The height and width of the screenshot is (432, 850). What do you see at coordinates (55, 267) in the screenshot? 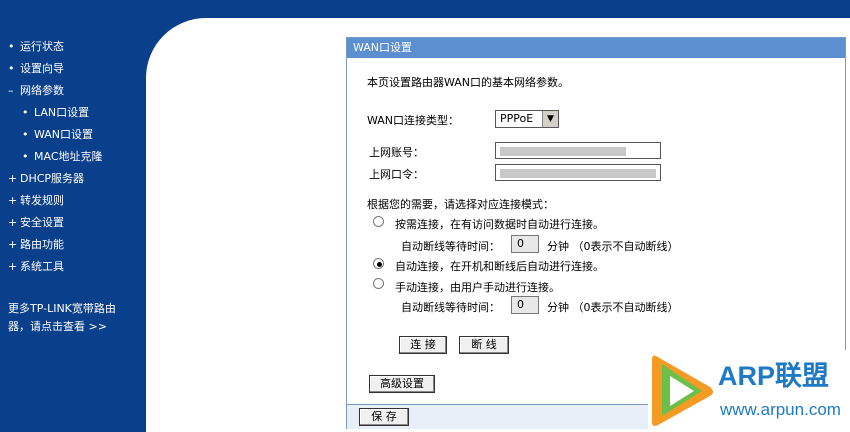
I see `sidebar-item-system-tools: + 系统工具` at bounding box center [55, 267].